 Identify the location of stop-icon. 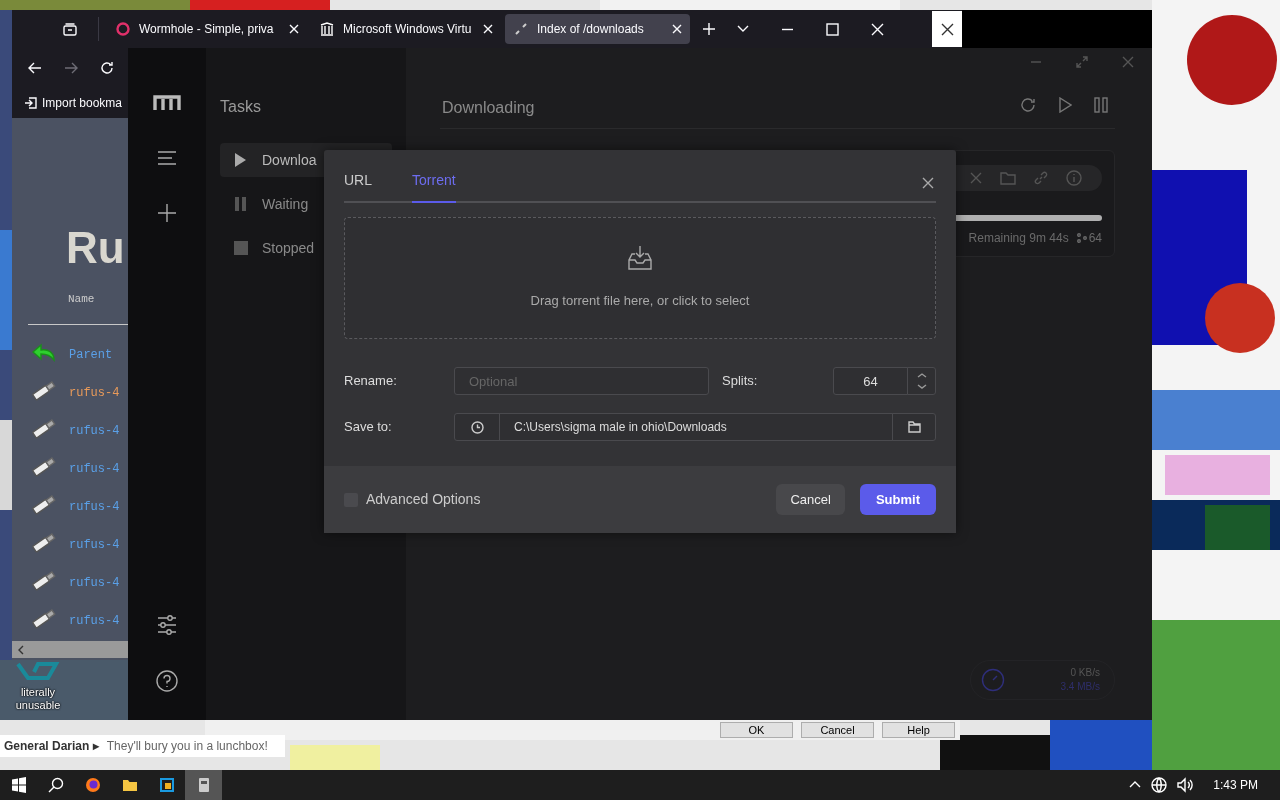
(241, 248).